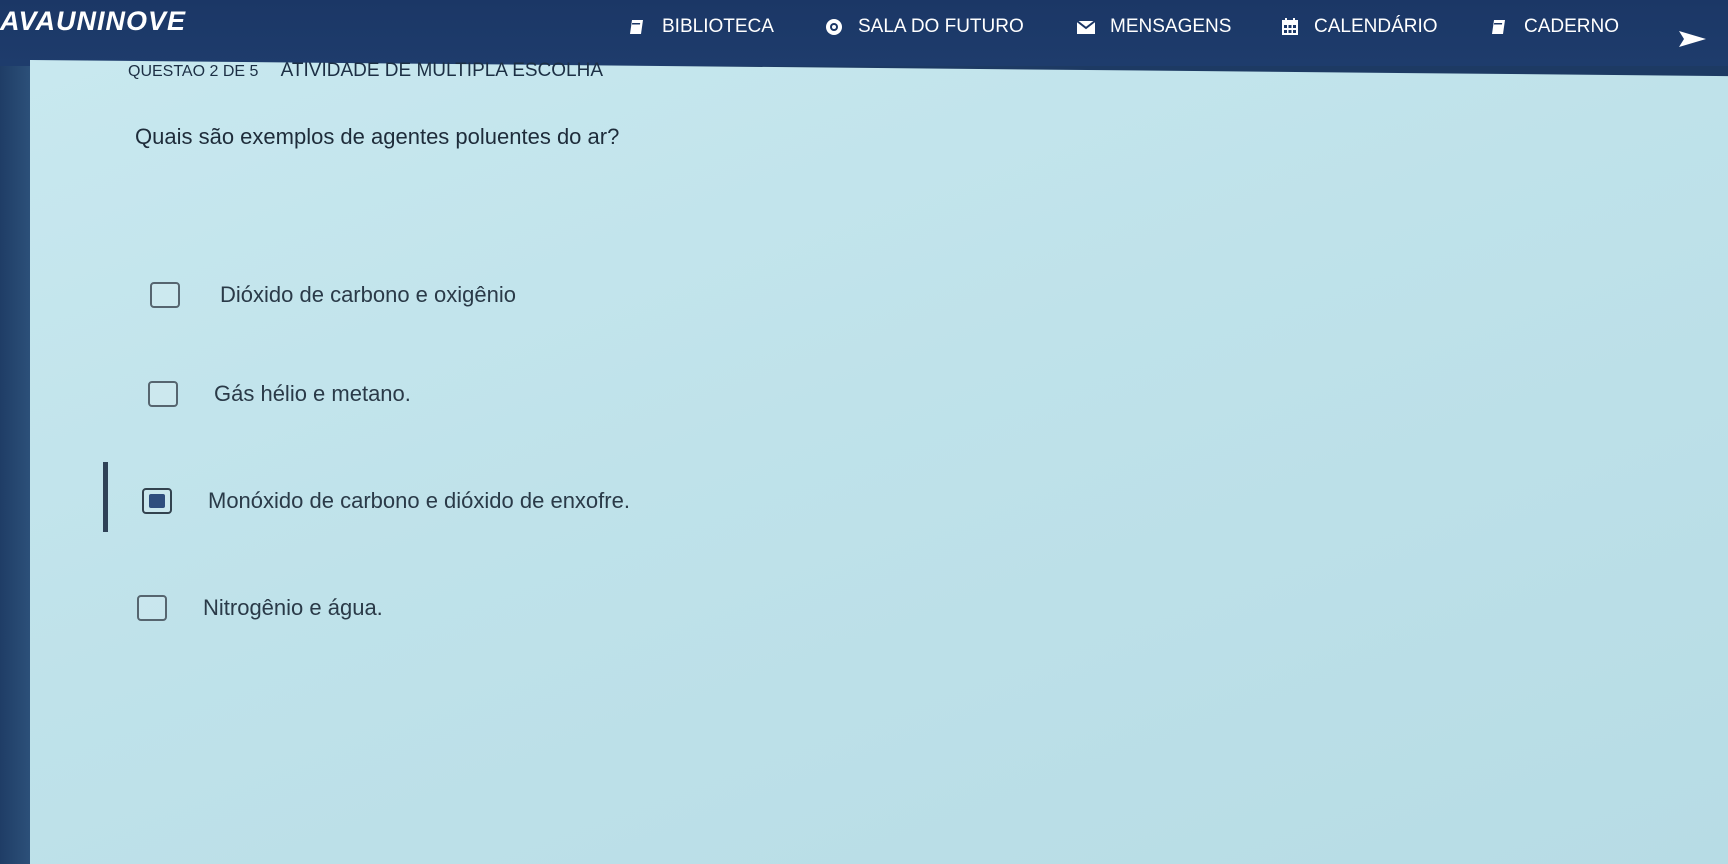  I want to click on checkbox-check-mark, so click(157, 501).